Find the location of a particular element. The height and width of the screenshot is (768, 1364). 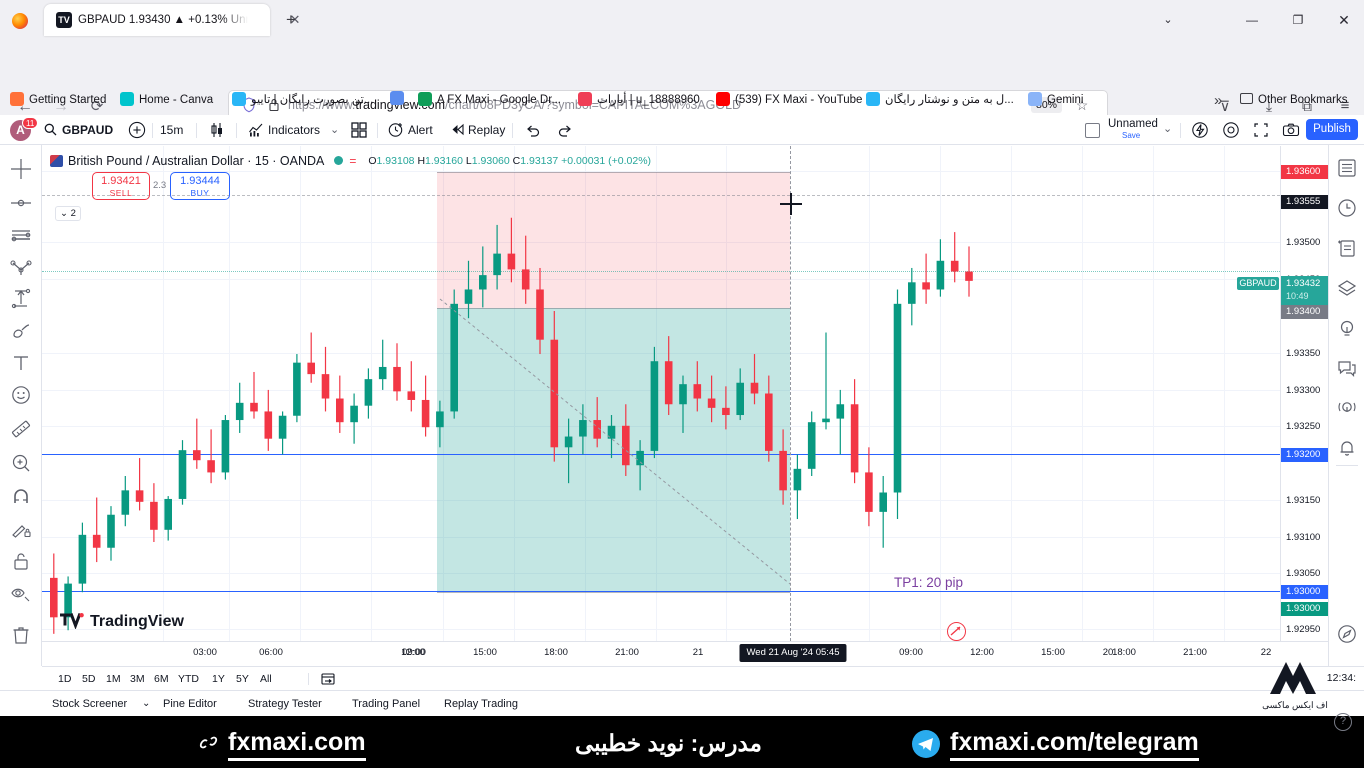

text-tool-icon is located at coordinates (21, 363).